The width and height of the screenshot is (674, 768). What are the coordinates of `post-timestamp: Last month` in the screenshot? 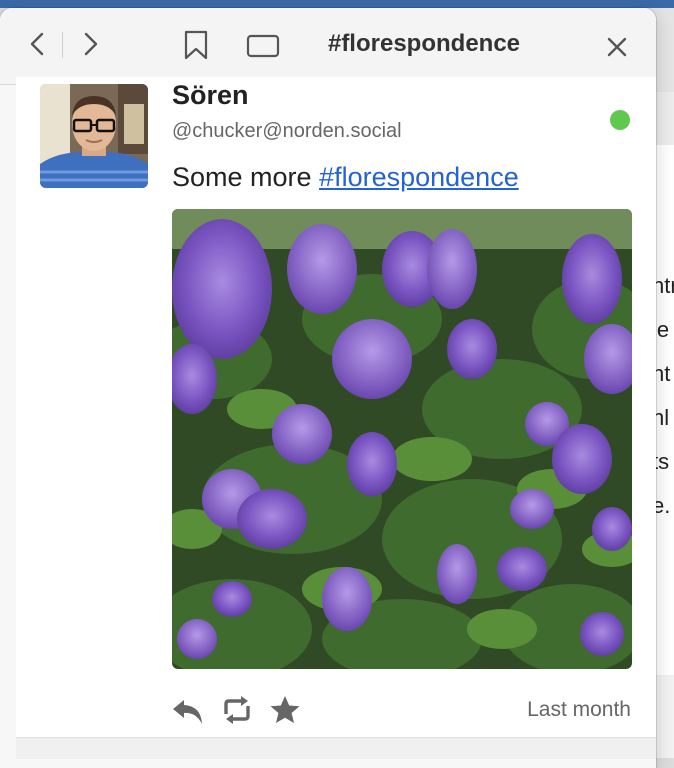 It's located at (555, 710).